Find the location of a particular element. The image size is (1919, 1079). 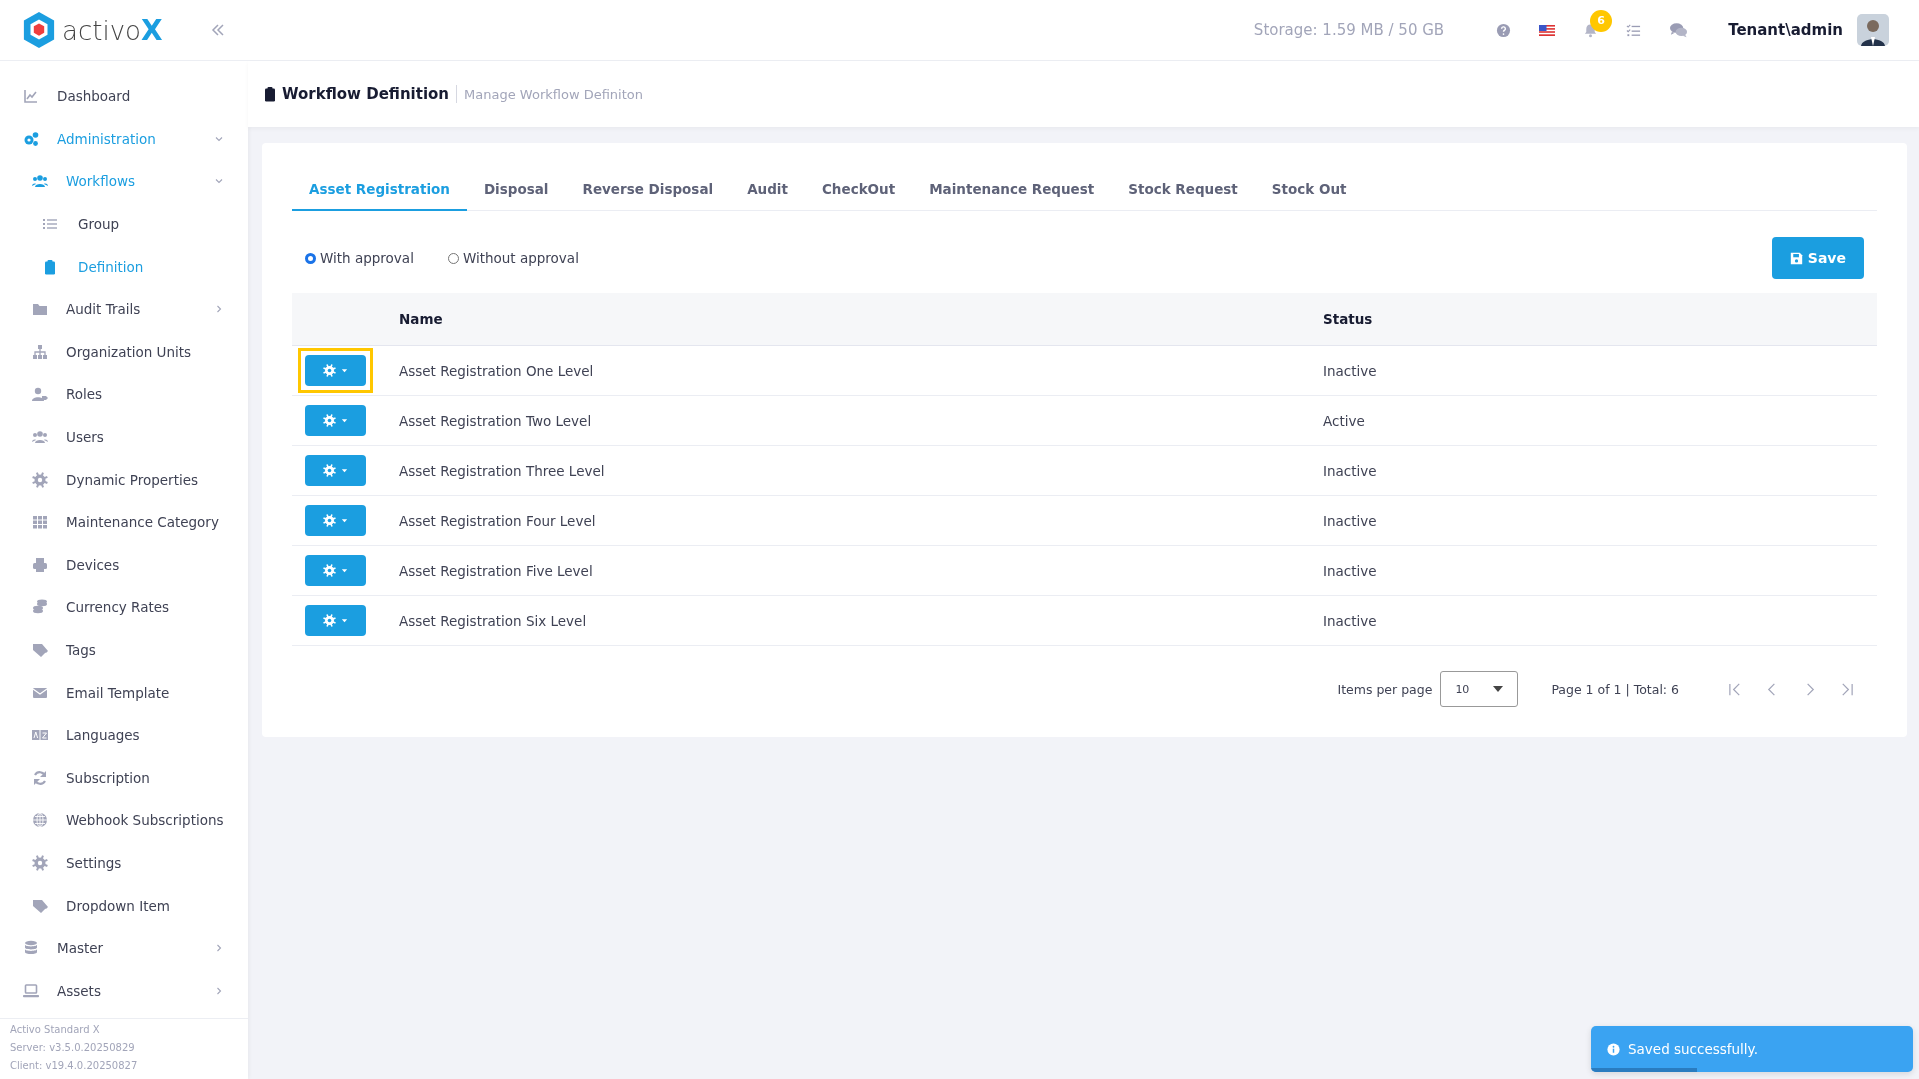

users-icon is located at coordinates (40, 437).